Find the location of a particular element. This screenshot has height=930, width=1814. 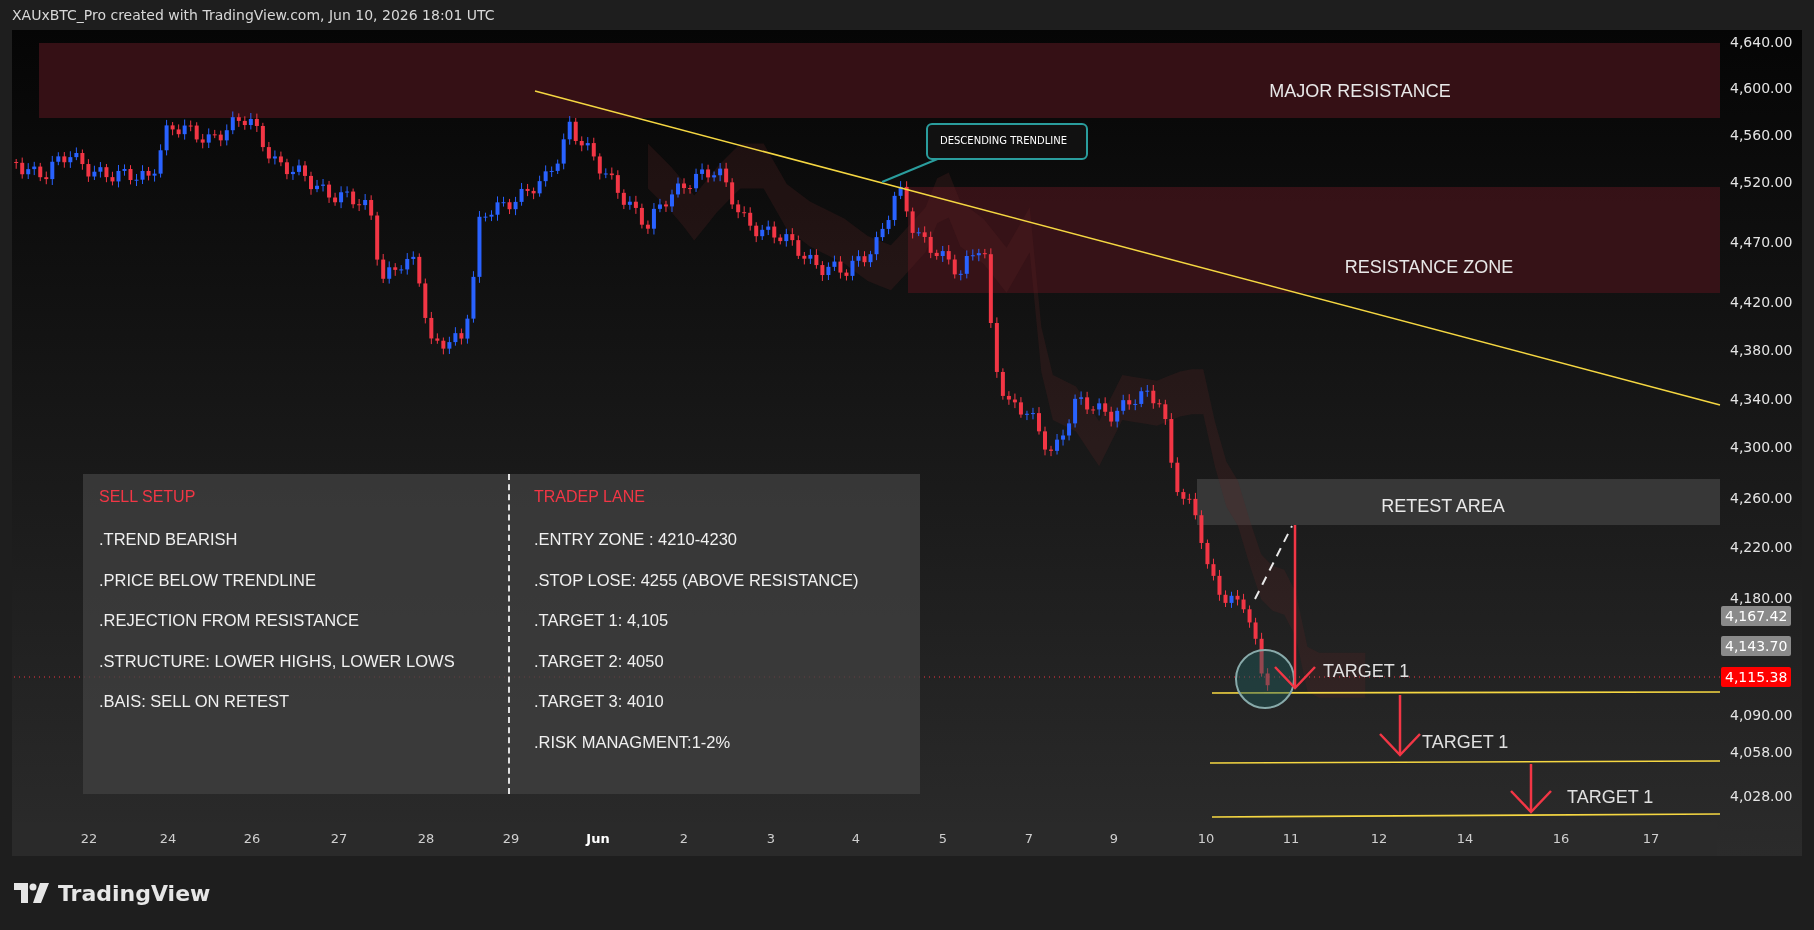

price-label: 4,260.00 is located at coordinates (1761, 498).